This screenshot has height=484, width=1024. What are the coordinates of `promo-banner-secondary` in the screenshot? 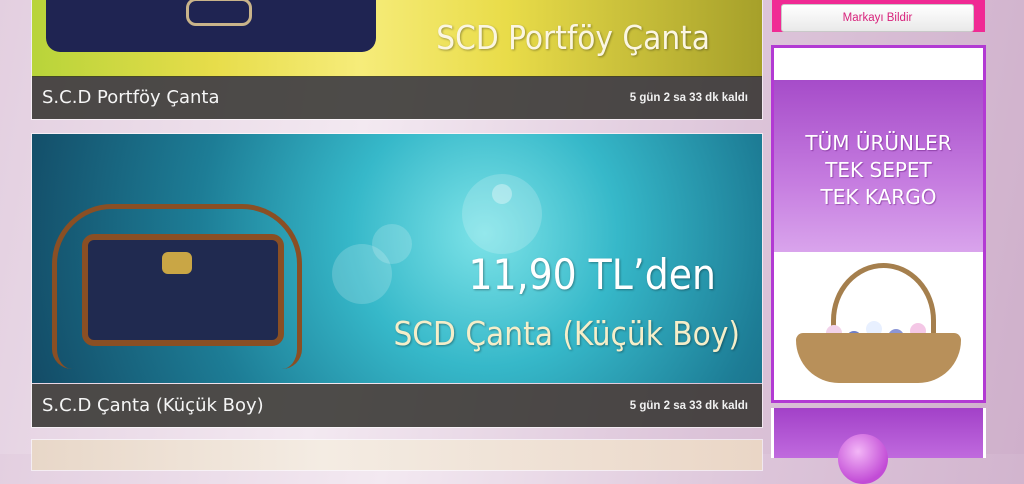 It's located at (878, 446).